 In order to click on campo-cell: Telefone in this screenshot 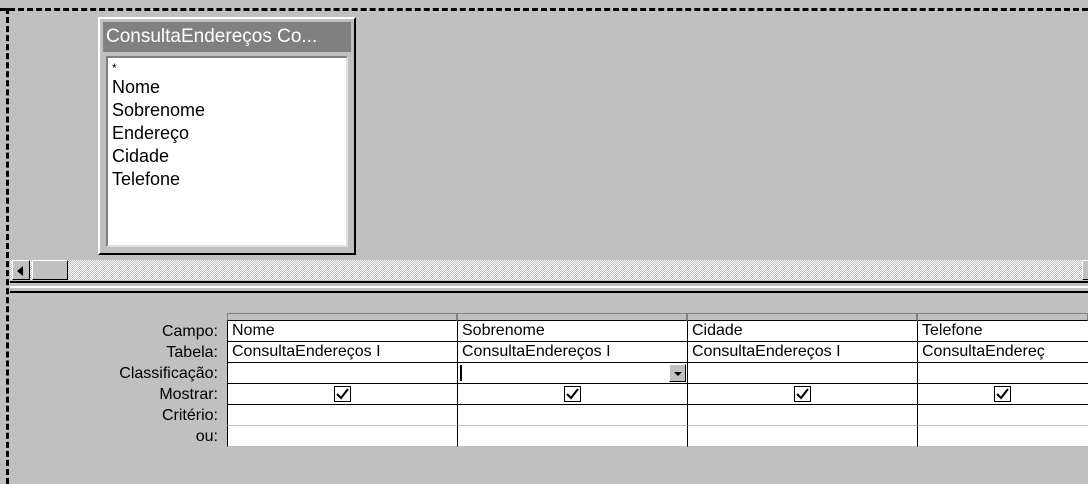, I will do `click(1002, 331)`.